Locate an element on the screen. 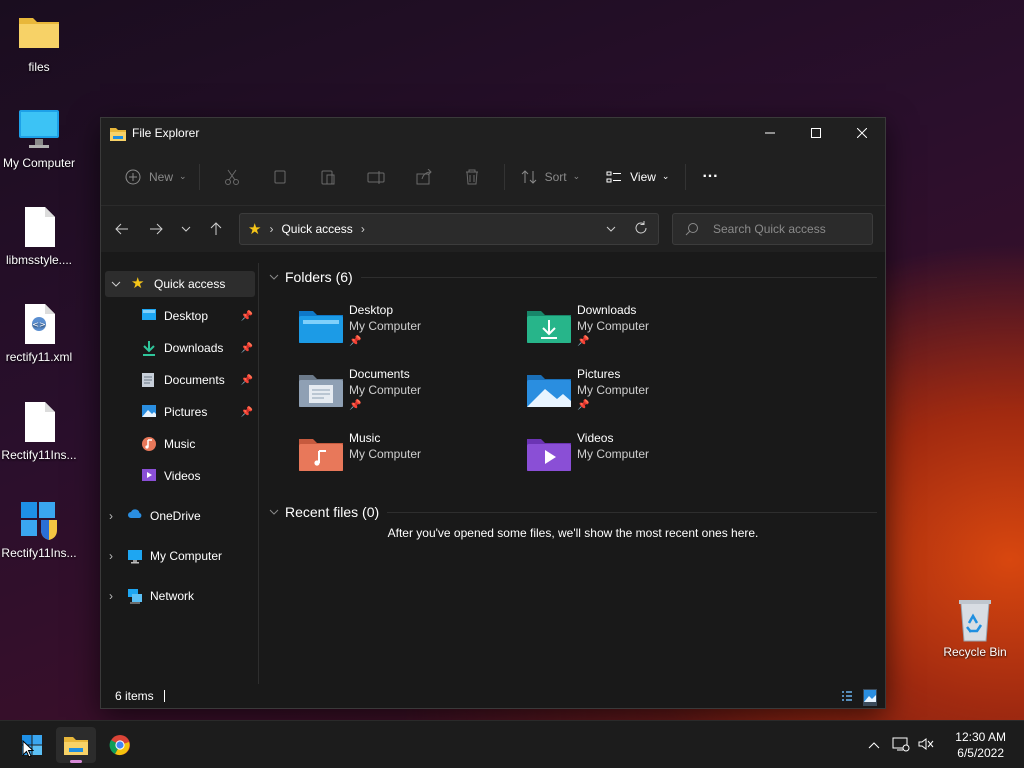  address-dropdown-button is located at coordinates (611, 229).